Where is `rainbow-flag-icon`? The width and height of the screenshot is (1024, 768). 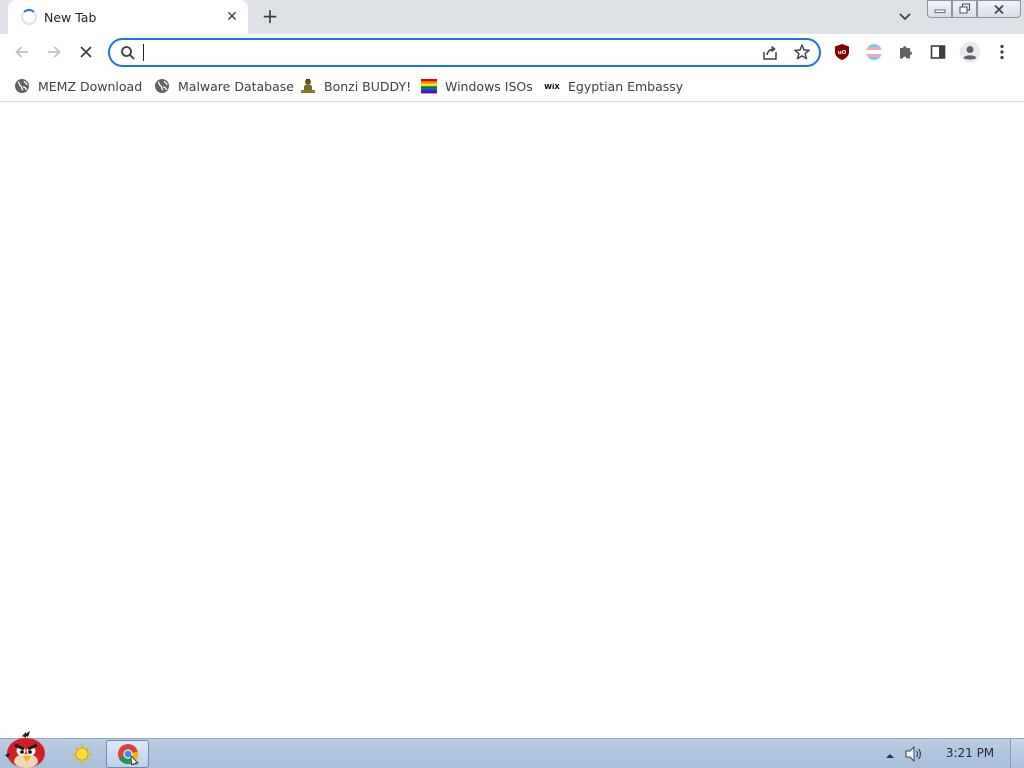 rainbow-flag-icon is located at coordinates (429, 86).